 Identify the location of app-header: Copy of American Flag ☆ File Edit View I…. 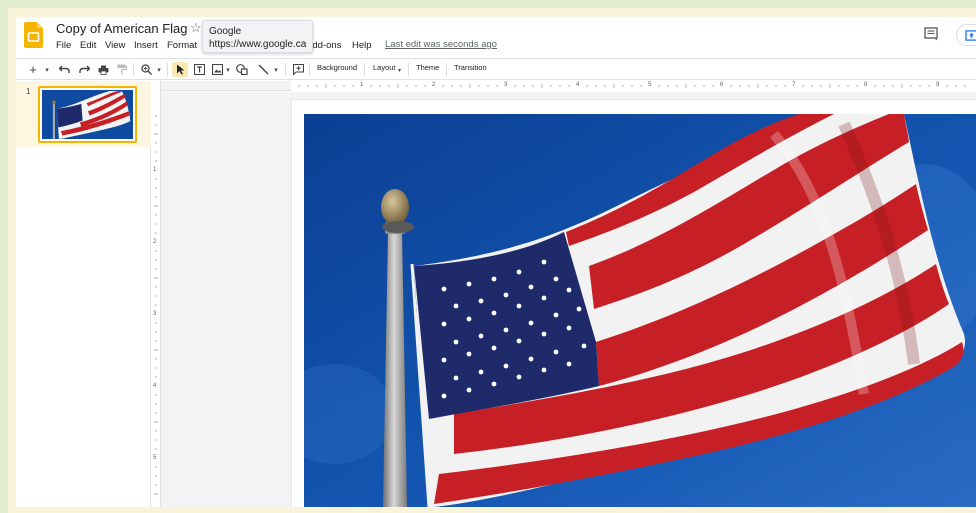
(496, 37).